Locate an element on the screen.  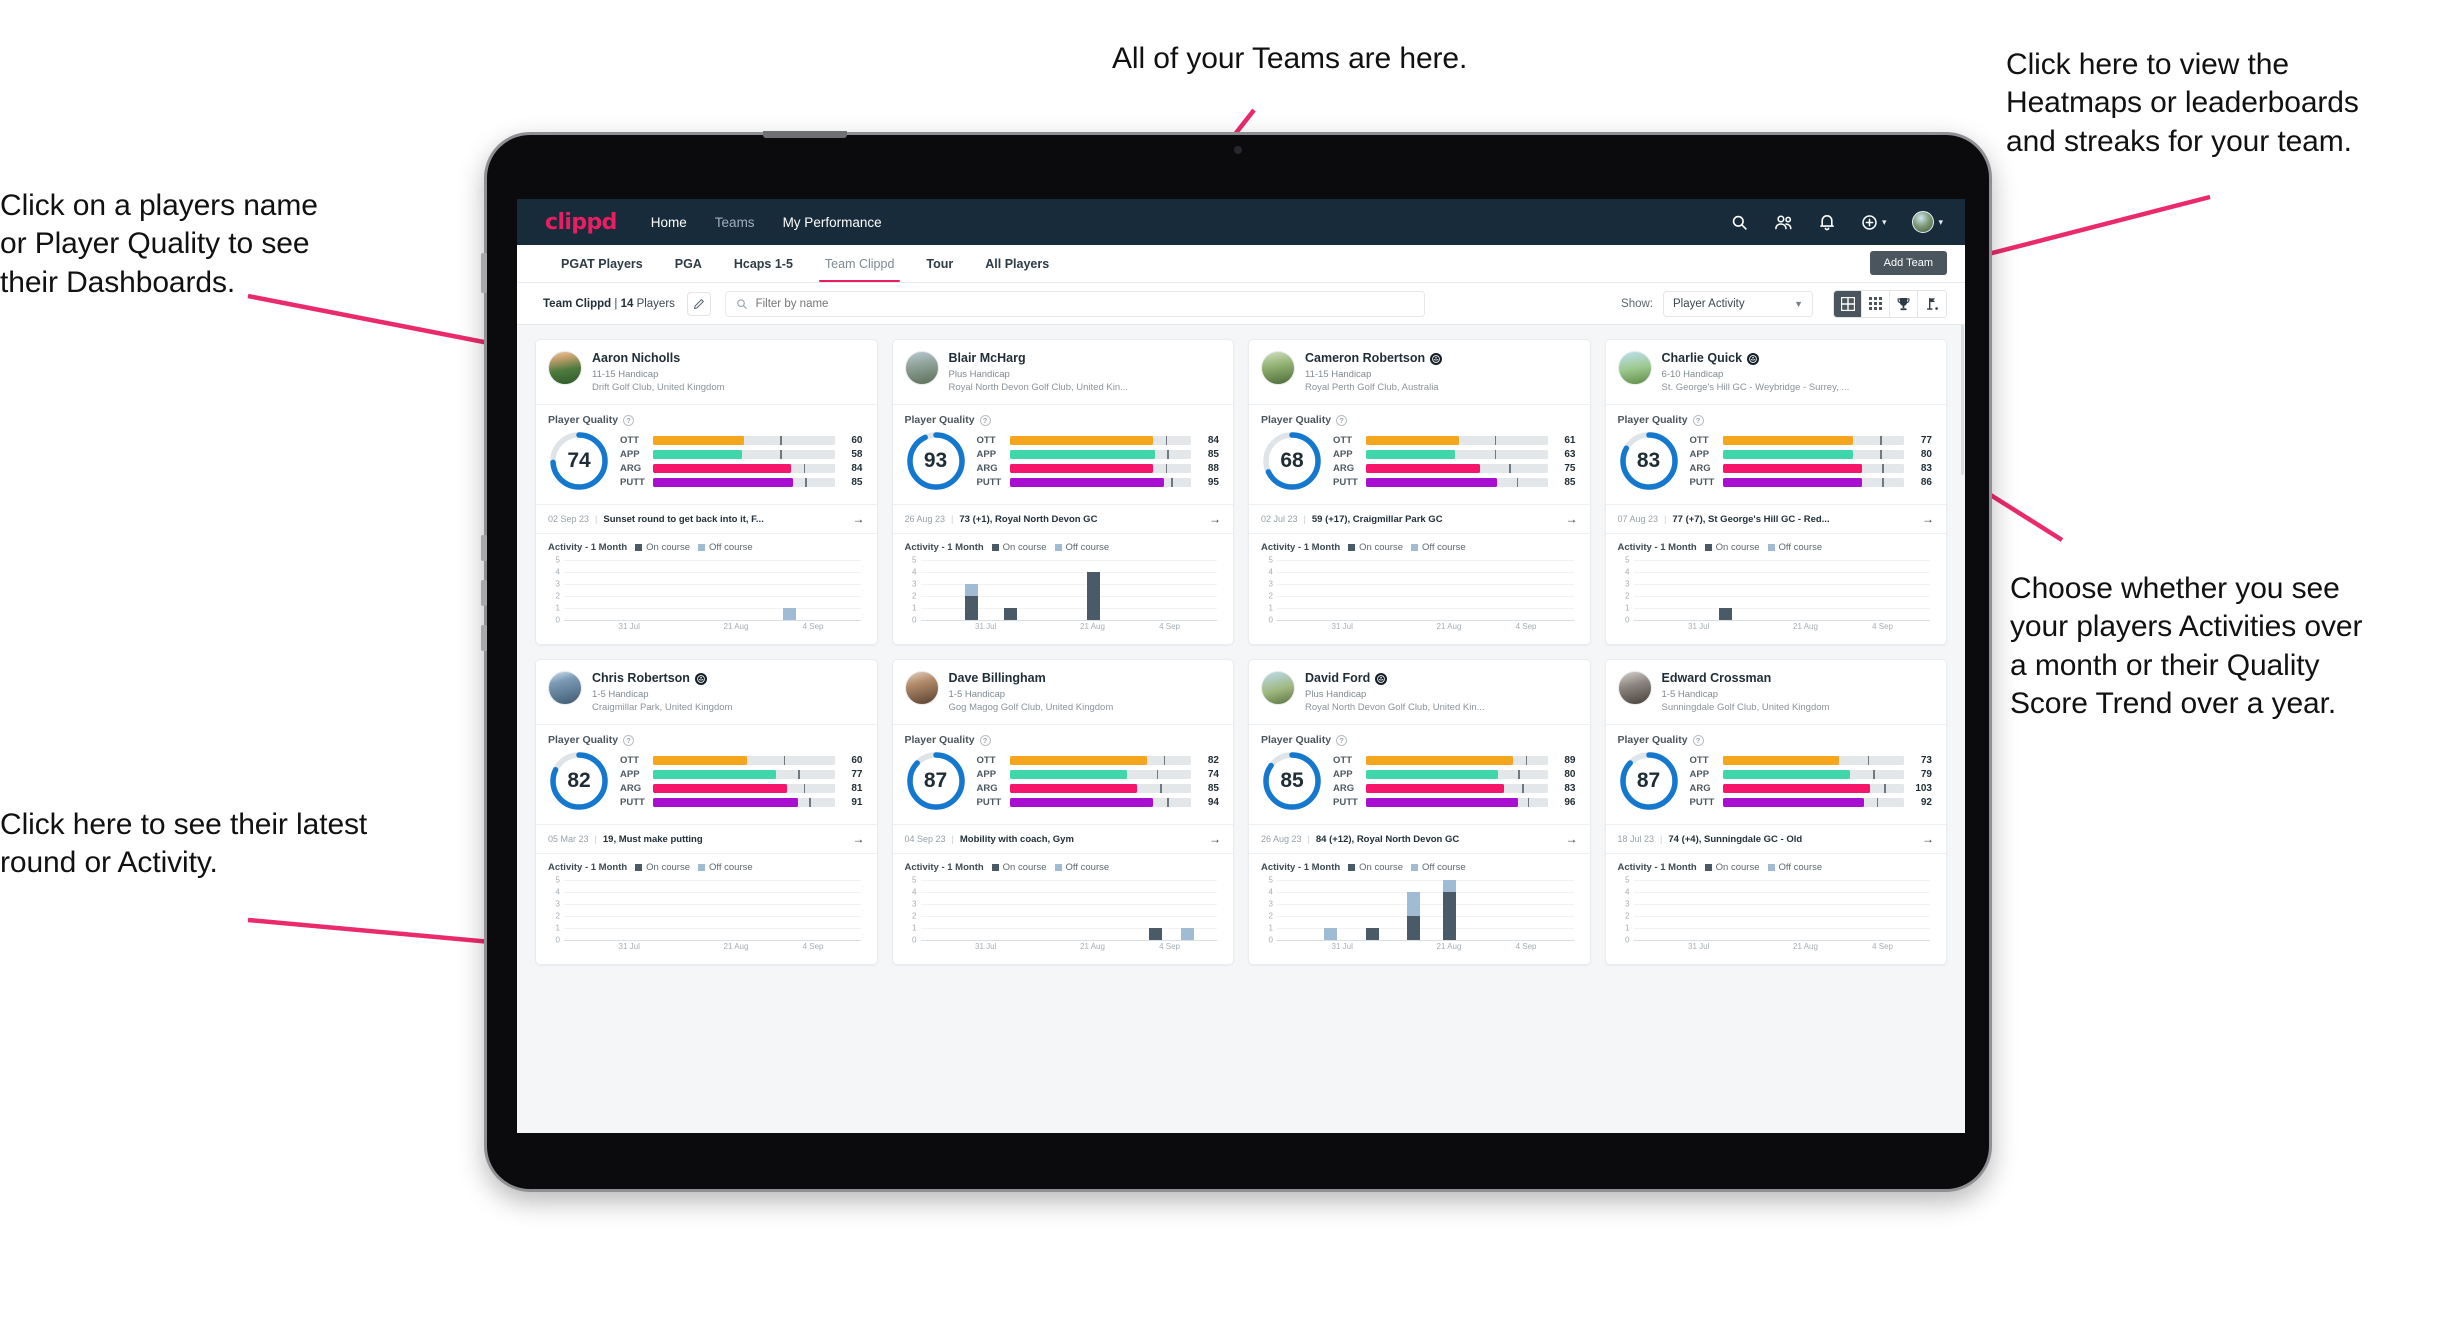
player-name: Dave Billingham is located at coordinates (1085, 678).